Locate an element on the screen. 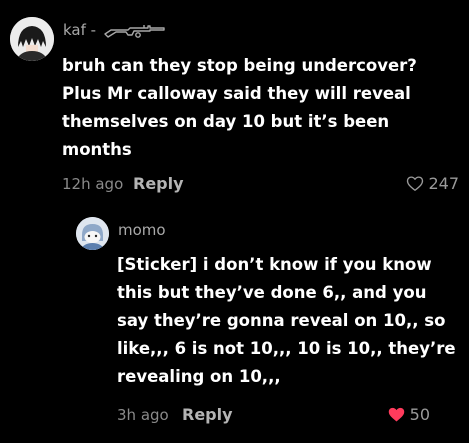 This screenshot has width=469, height=443. comment-line: bruh can they stop being undercover? is located at coordinates (239, 65).